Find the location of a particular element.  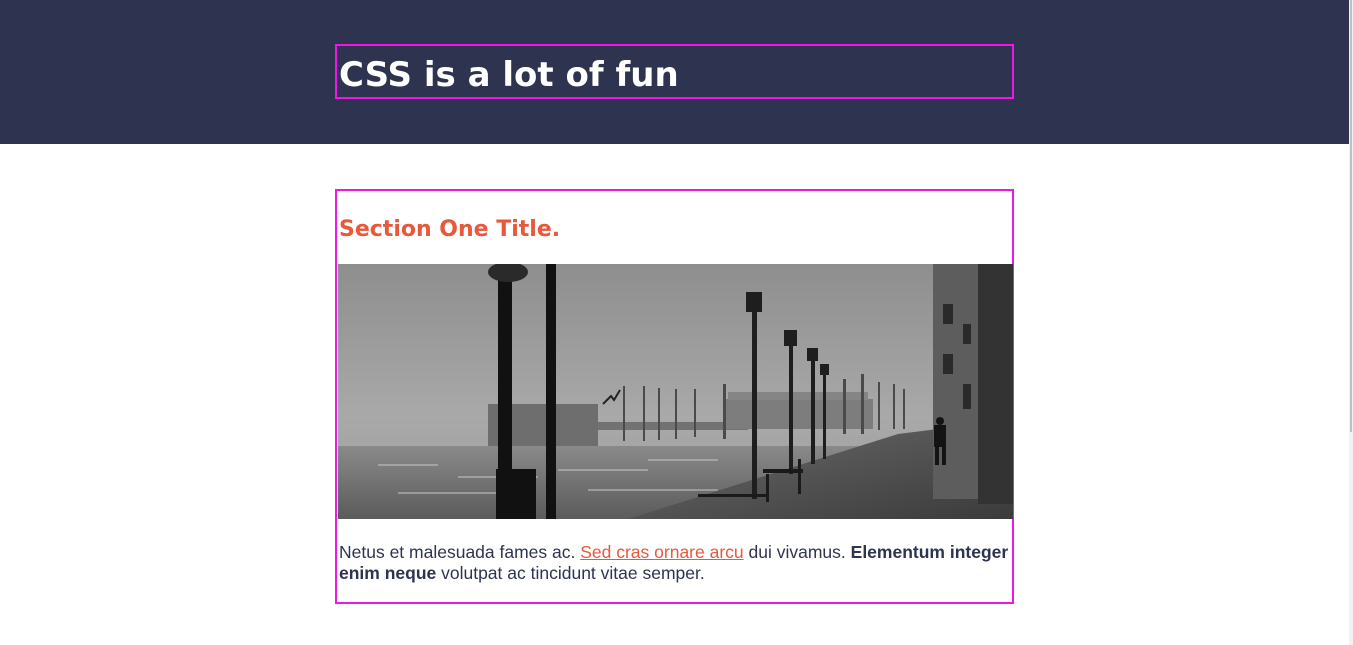

paragraph-link: Sed cras ornare arcu is located at coordinates (661, 552).